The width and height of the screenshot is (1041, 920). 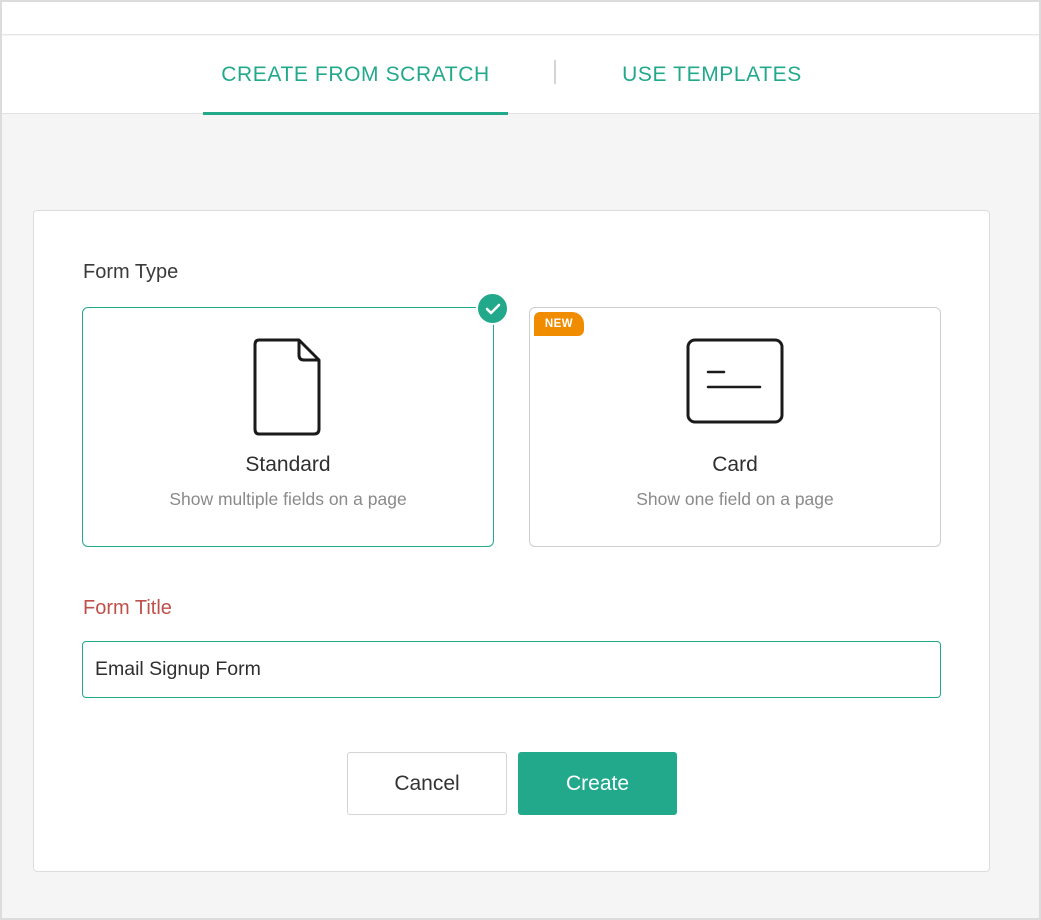 I want to click on form-type-option-standard: Standard Show multiple fields on a page, so click(x=295, y=419).